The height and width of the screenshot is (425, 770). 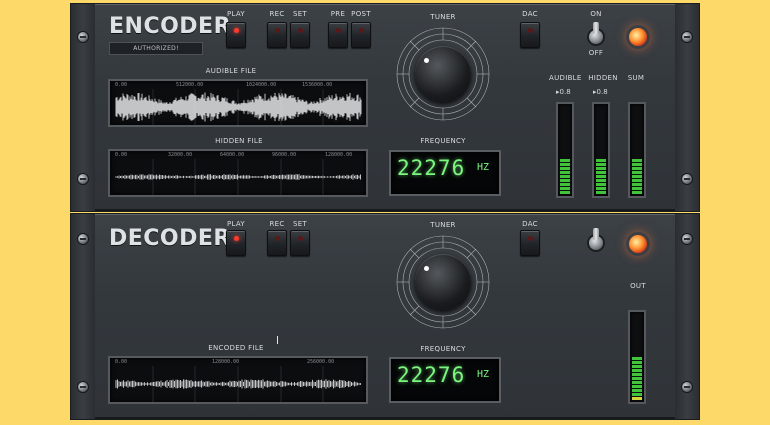 I want to click on meter-label-sum: SUM, so click(x=636, y=78).